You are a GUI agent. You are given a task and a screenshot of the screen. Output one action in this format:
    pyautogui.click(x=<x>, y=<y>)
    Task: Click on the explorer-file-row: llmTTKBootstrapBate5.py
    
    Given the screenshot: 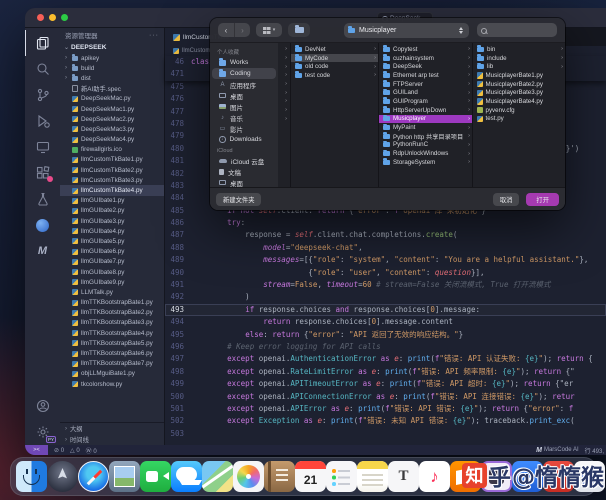 What is the action you would take?
    pyautogui.click(x=112, y=343)
    